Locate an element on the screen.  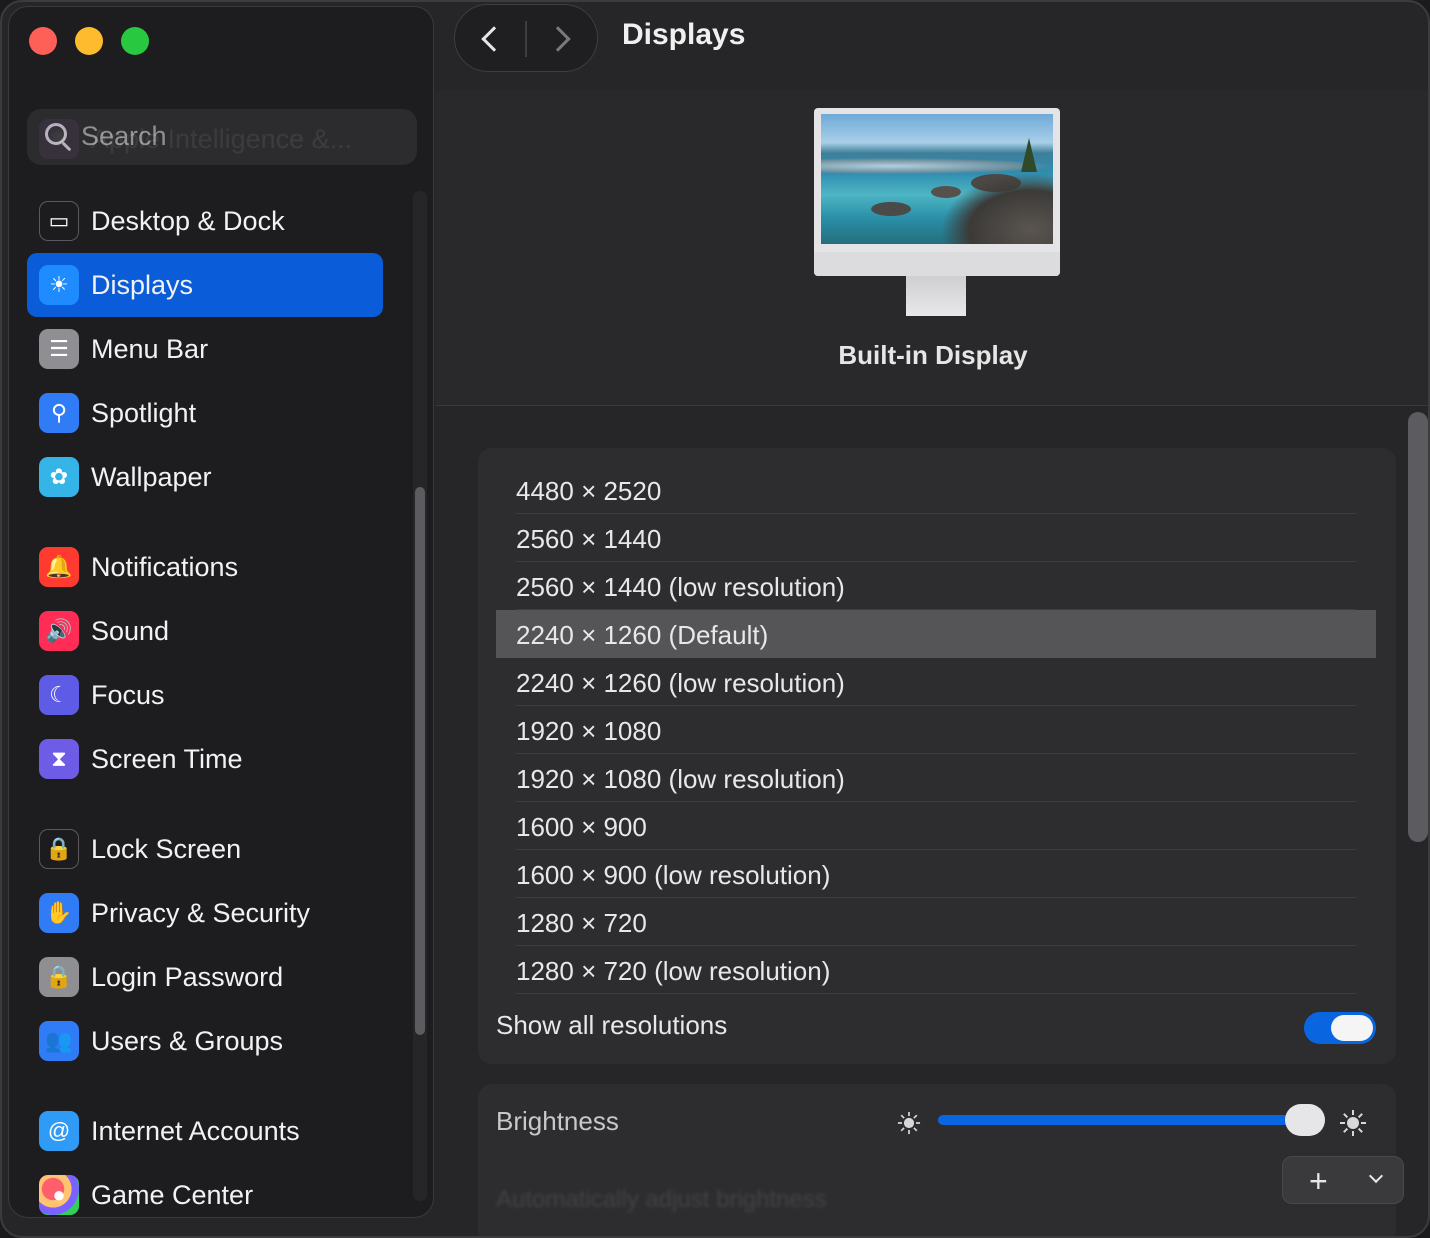
sidebar-item-label: Login Password is located at coordinates (187, 976).